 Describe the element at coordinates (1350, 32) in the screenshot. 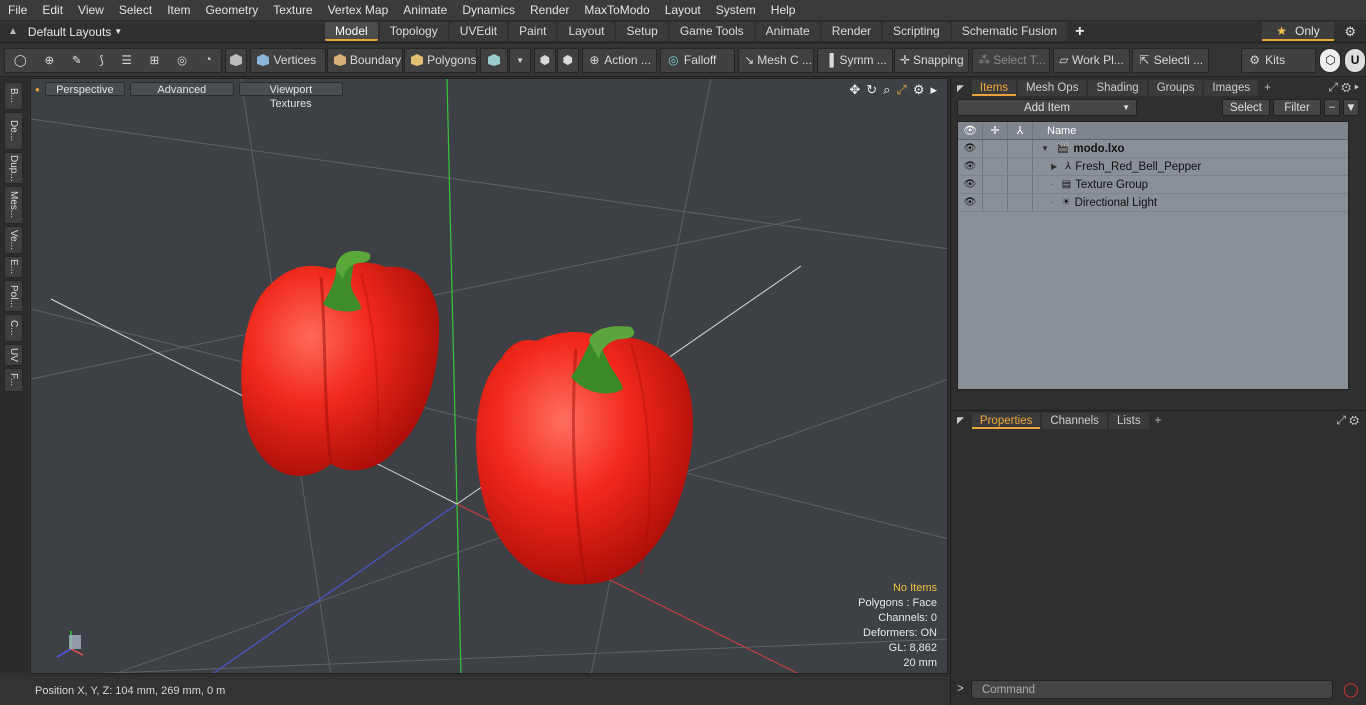

I see `gear-icon: ⚙` at that location.